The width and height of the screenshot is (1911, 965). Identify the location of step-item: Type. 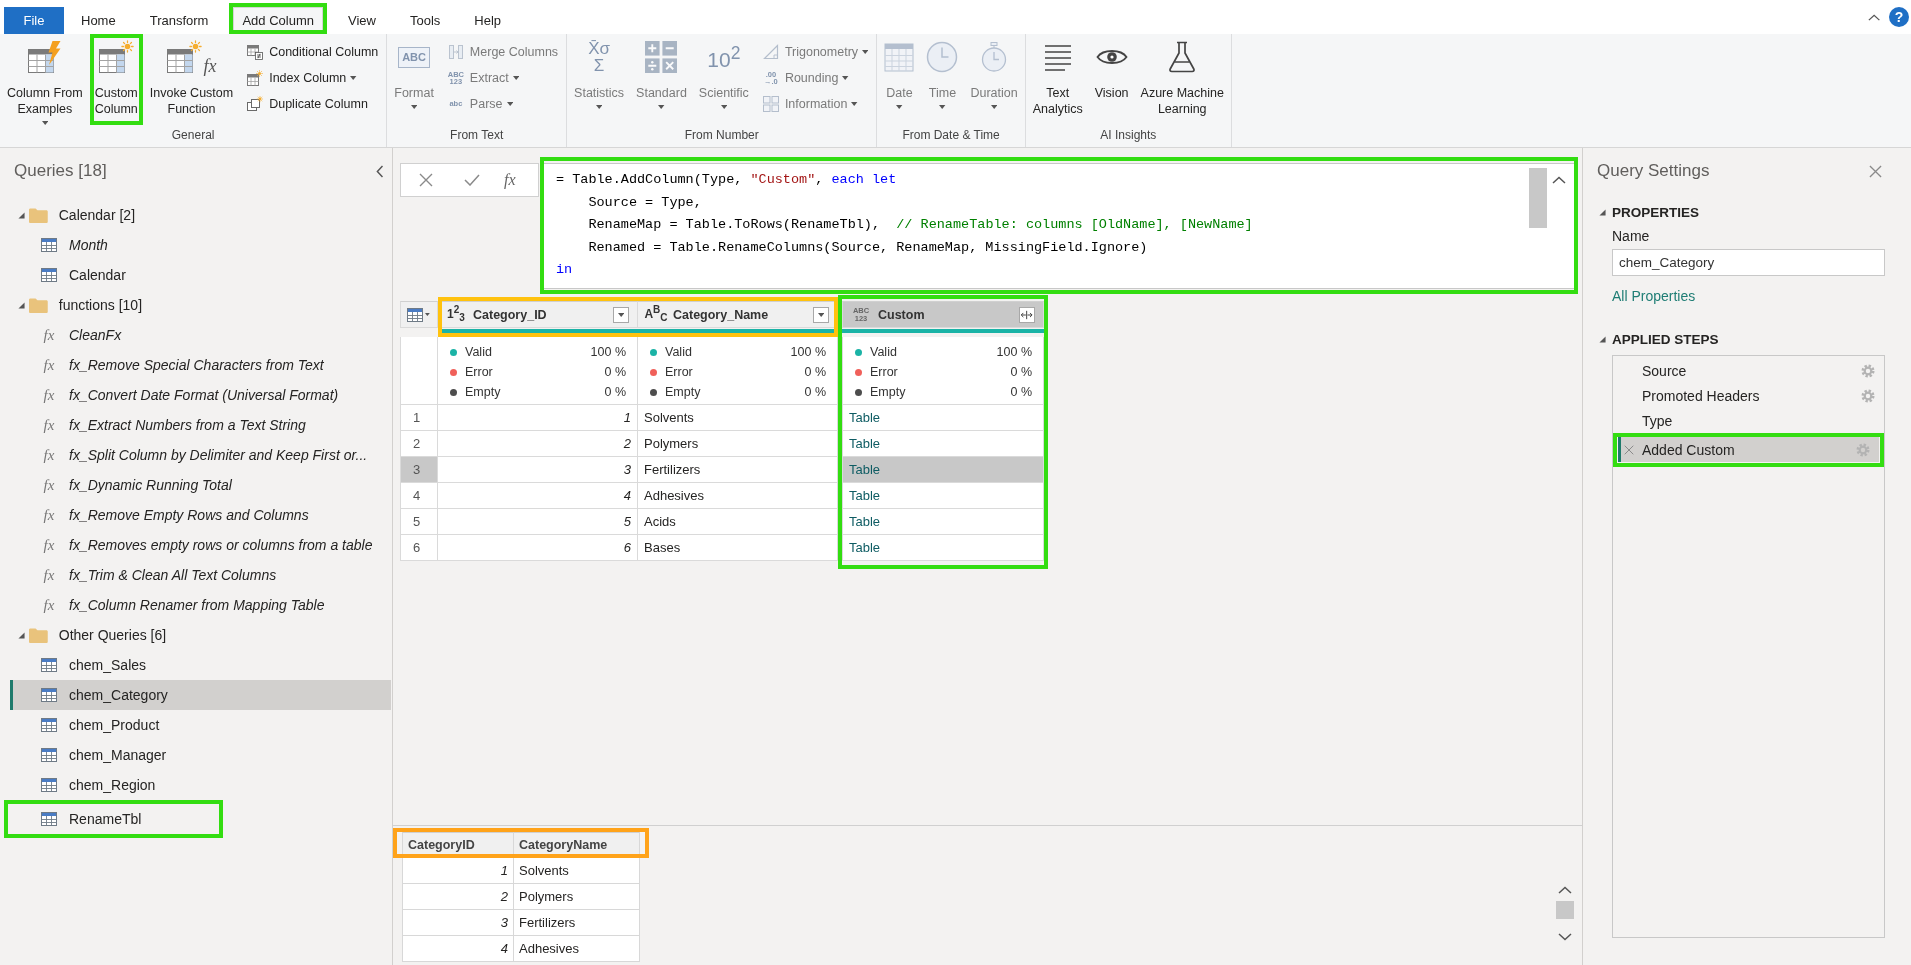
(1748, 420).